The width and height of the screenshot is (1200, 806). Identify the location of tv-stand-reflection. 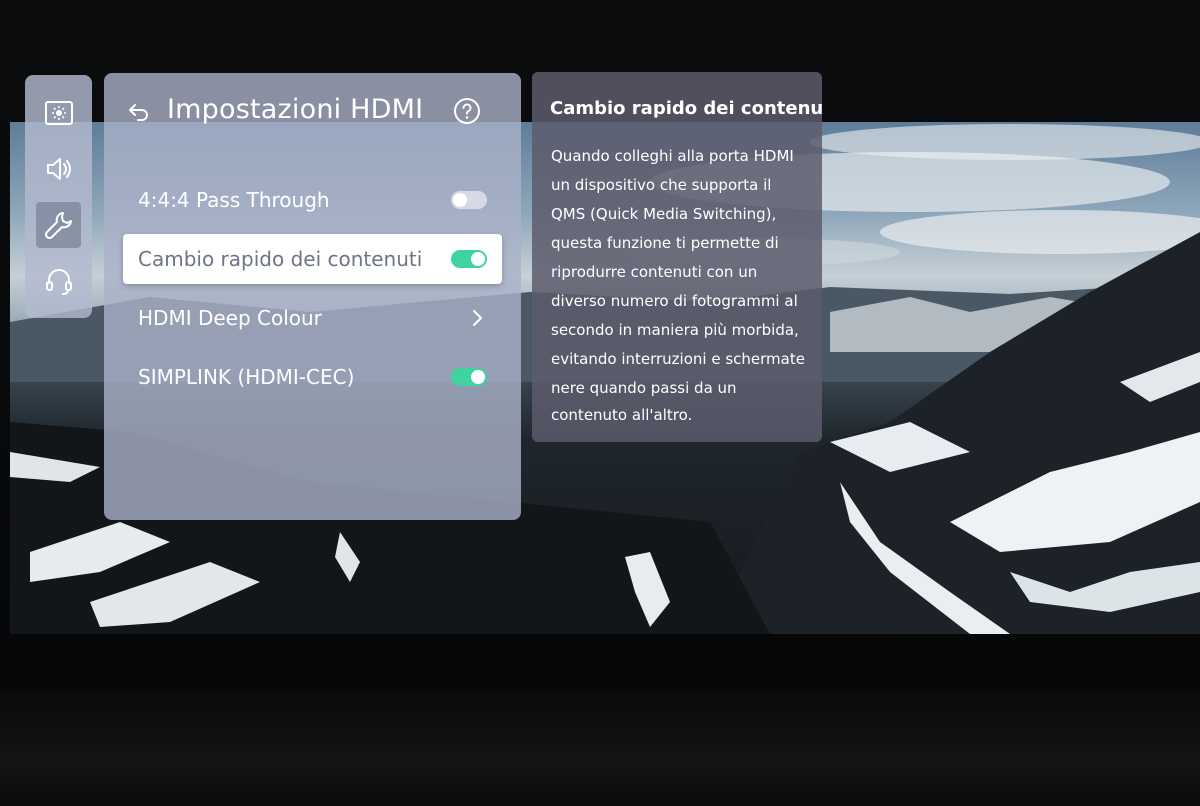
(600, 748).